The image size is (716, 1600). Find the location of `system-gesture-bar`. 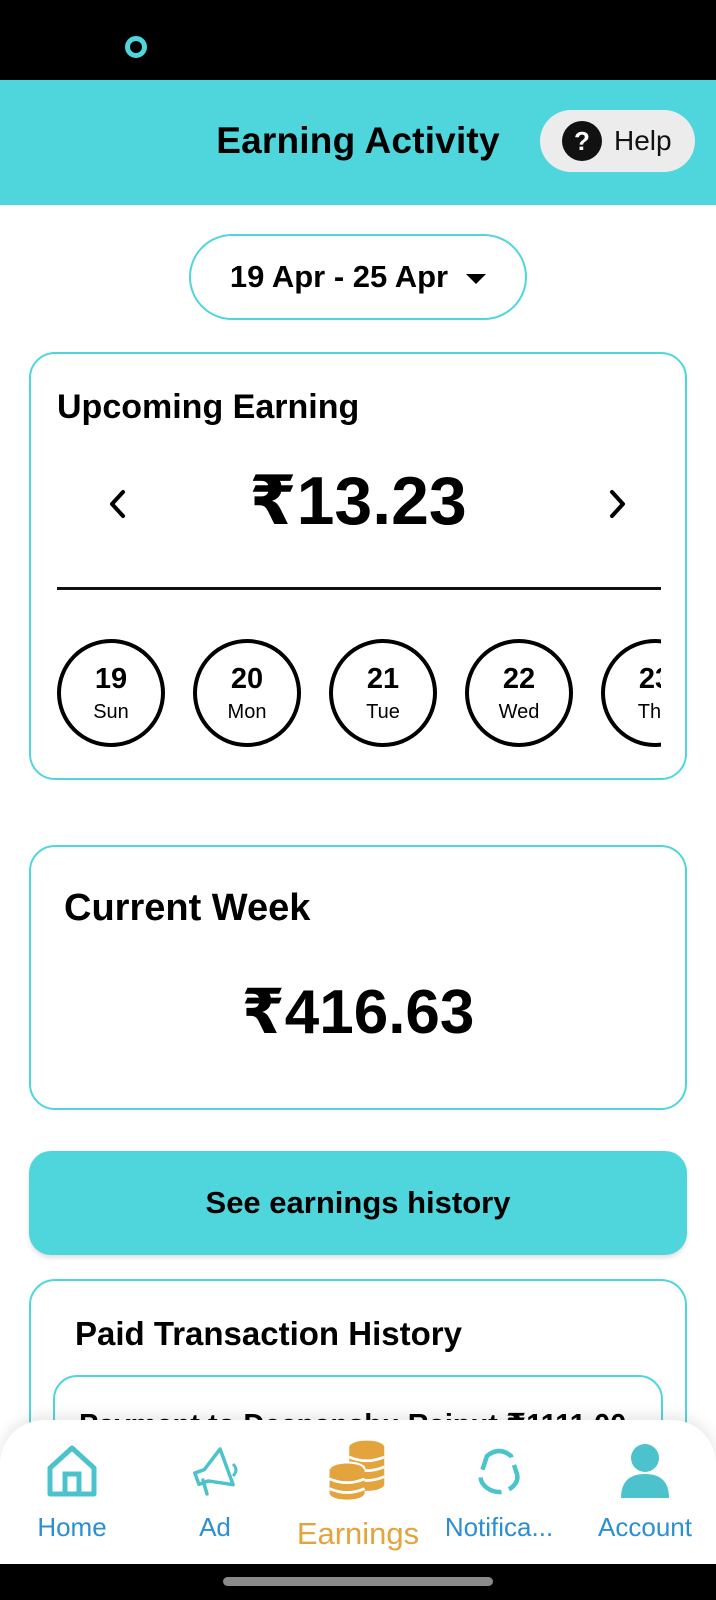

system-gesture-bar is located at coordinates (358, 1582).